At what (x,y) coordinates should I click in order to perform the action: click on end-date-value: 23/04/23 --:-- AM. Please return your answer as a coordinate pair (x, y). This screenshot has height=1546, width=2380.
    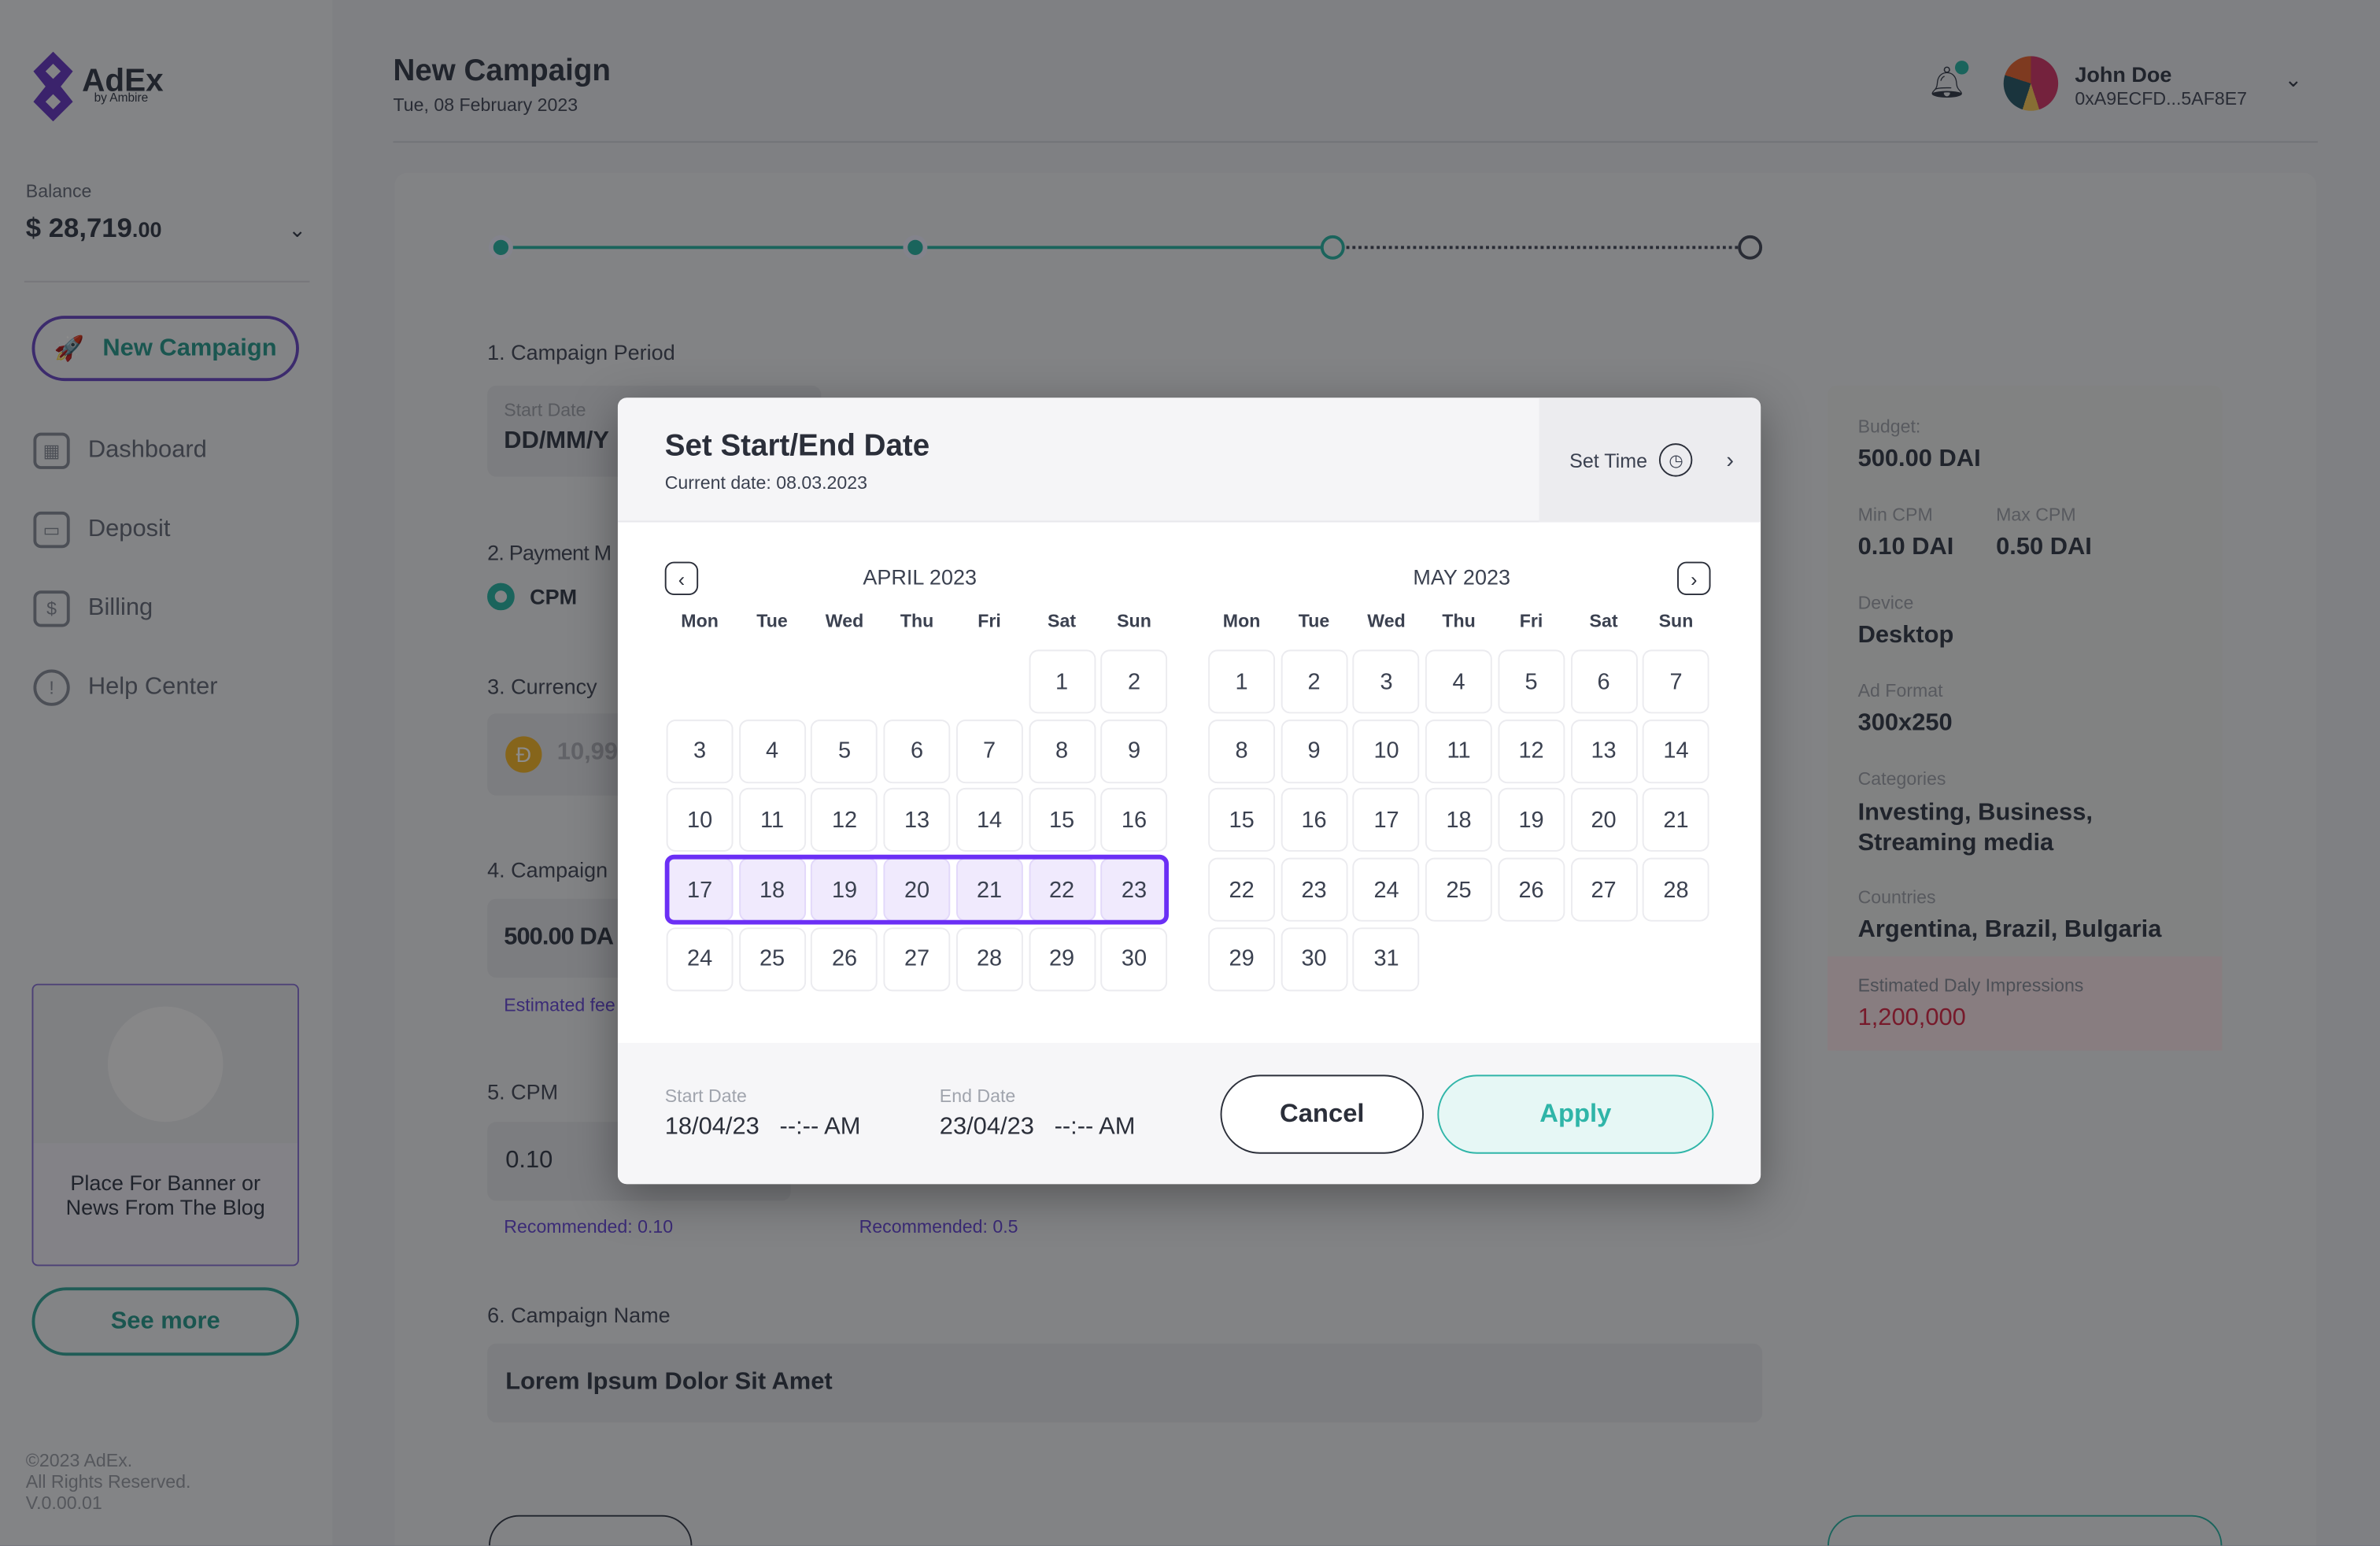
    Looking at the image, I should click on (1038, 1128).